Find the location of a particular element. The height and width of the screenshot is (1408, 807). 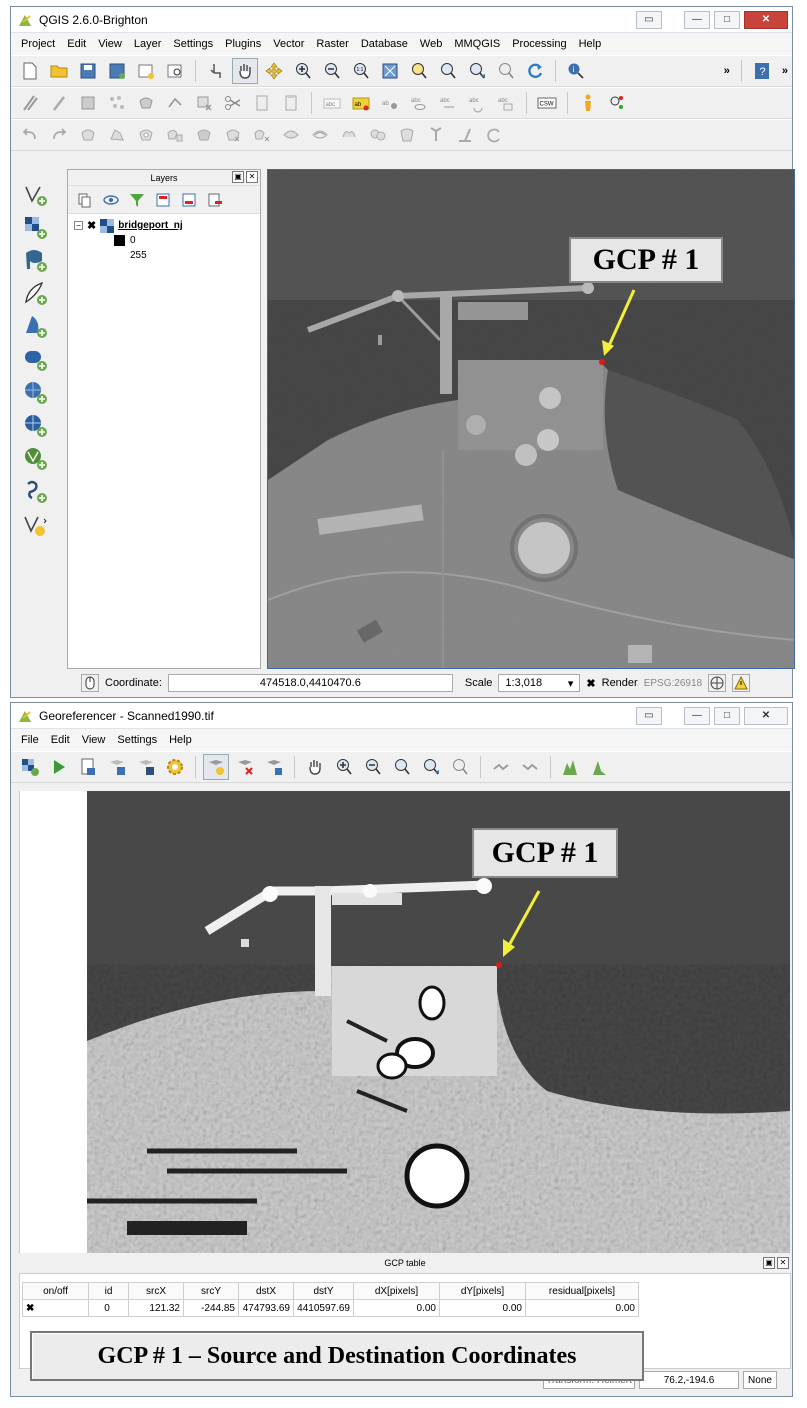

col-dy: dY[pixels] is located at coordinates (482, 1291).